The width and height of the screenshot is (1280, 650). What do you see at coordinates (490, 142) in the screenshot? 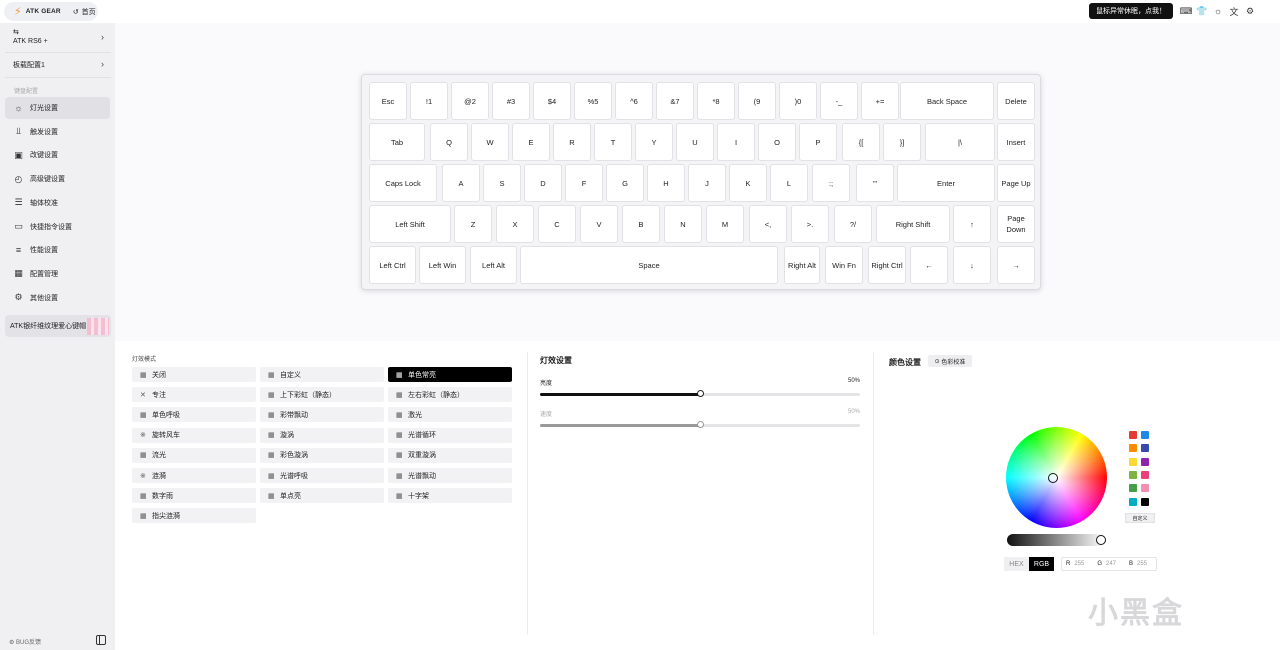
I see `key: W` at bounding box center [490, 142].